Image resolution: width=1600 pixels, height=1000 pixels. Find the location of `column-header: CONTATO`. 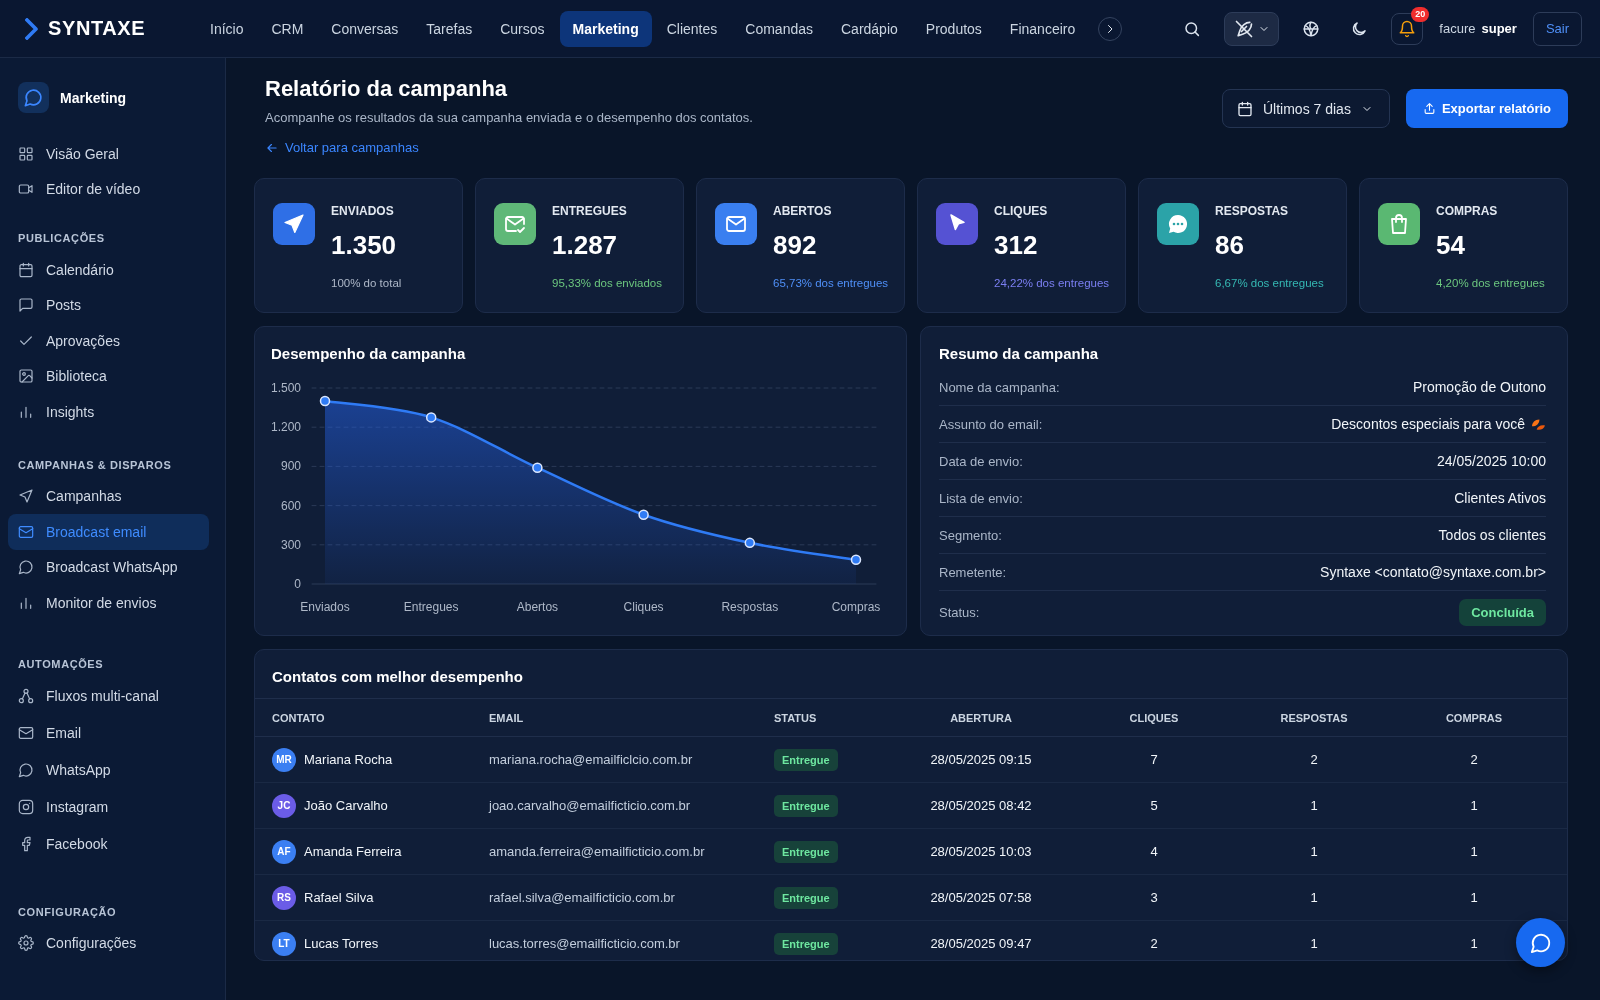

column-header: CONTATO is located at coordinates (299, 717).